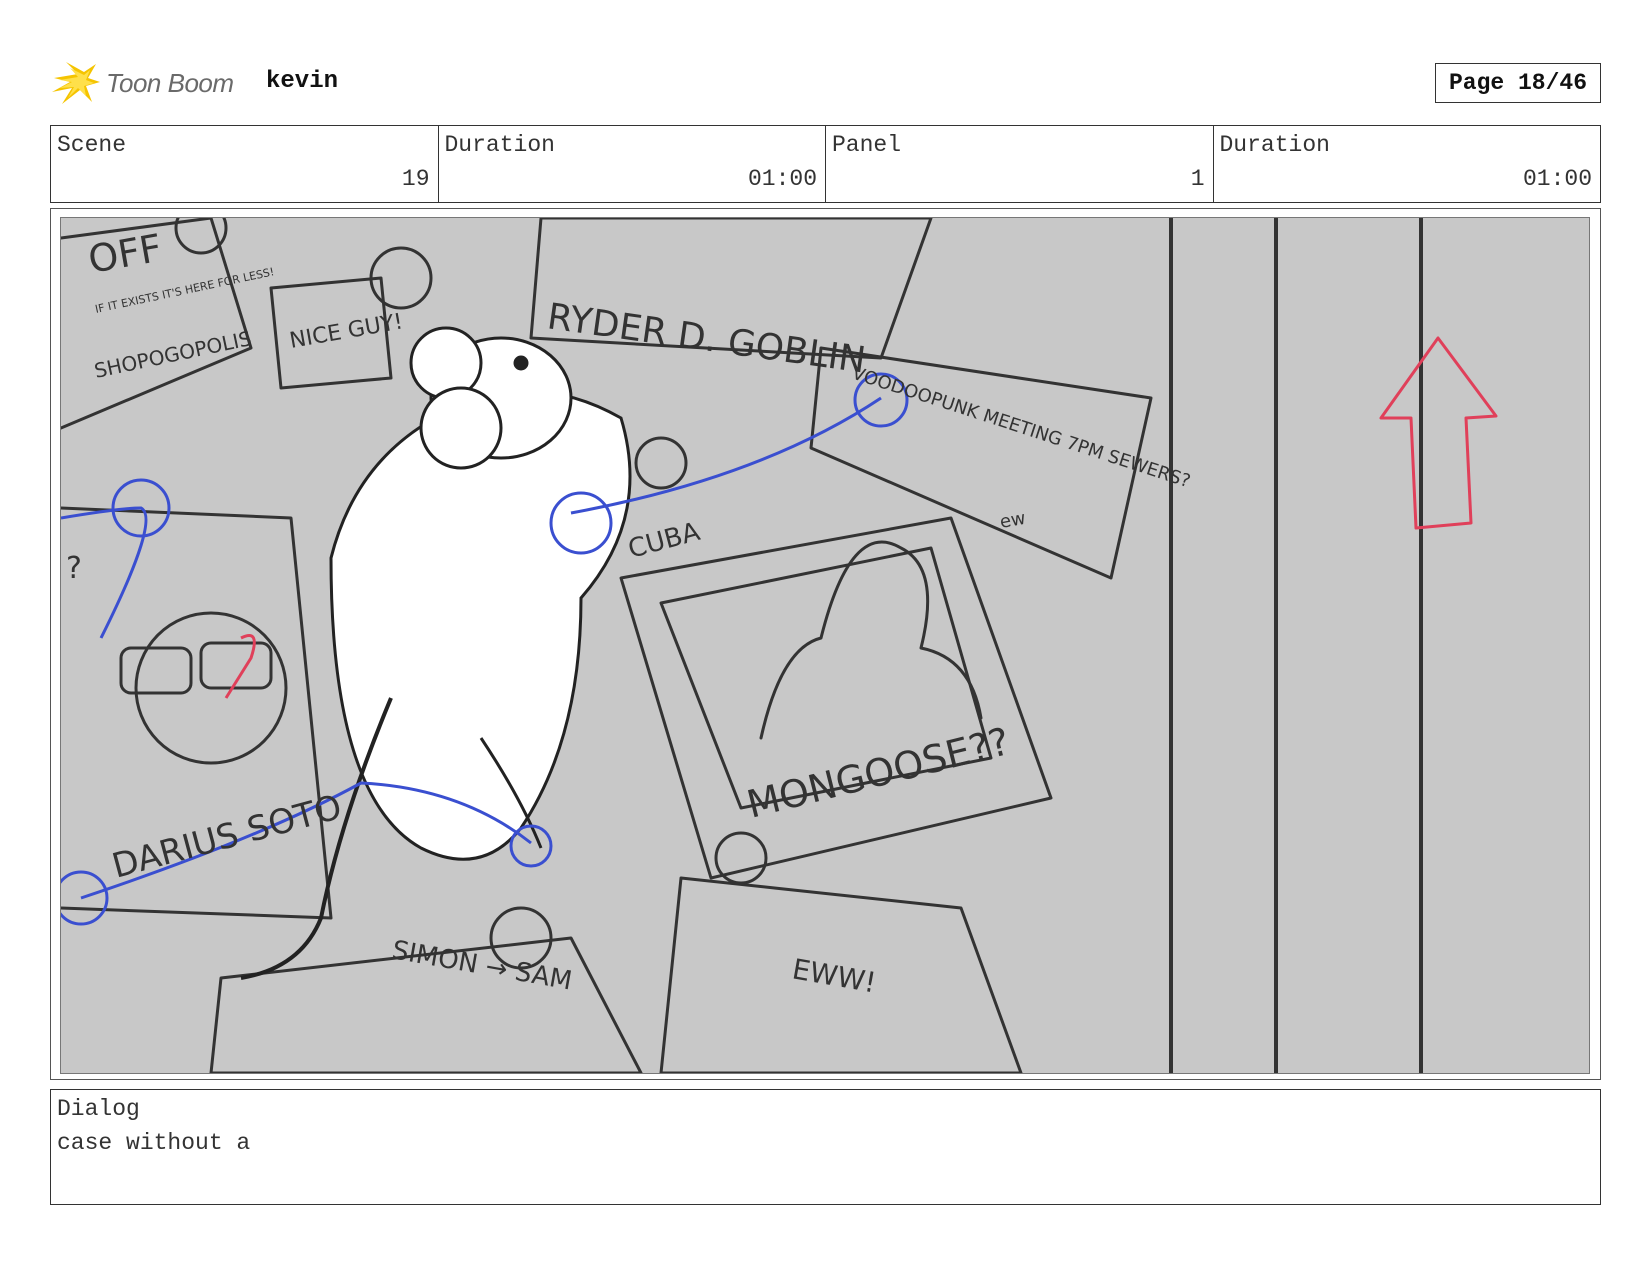 Image resolution: width=1650 pixels, height=1275 pixels. I want to click on user-name: kevin, so click(302, 81).